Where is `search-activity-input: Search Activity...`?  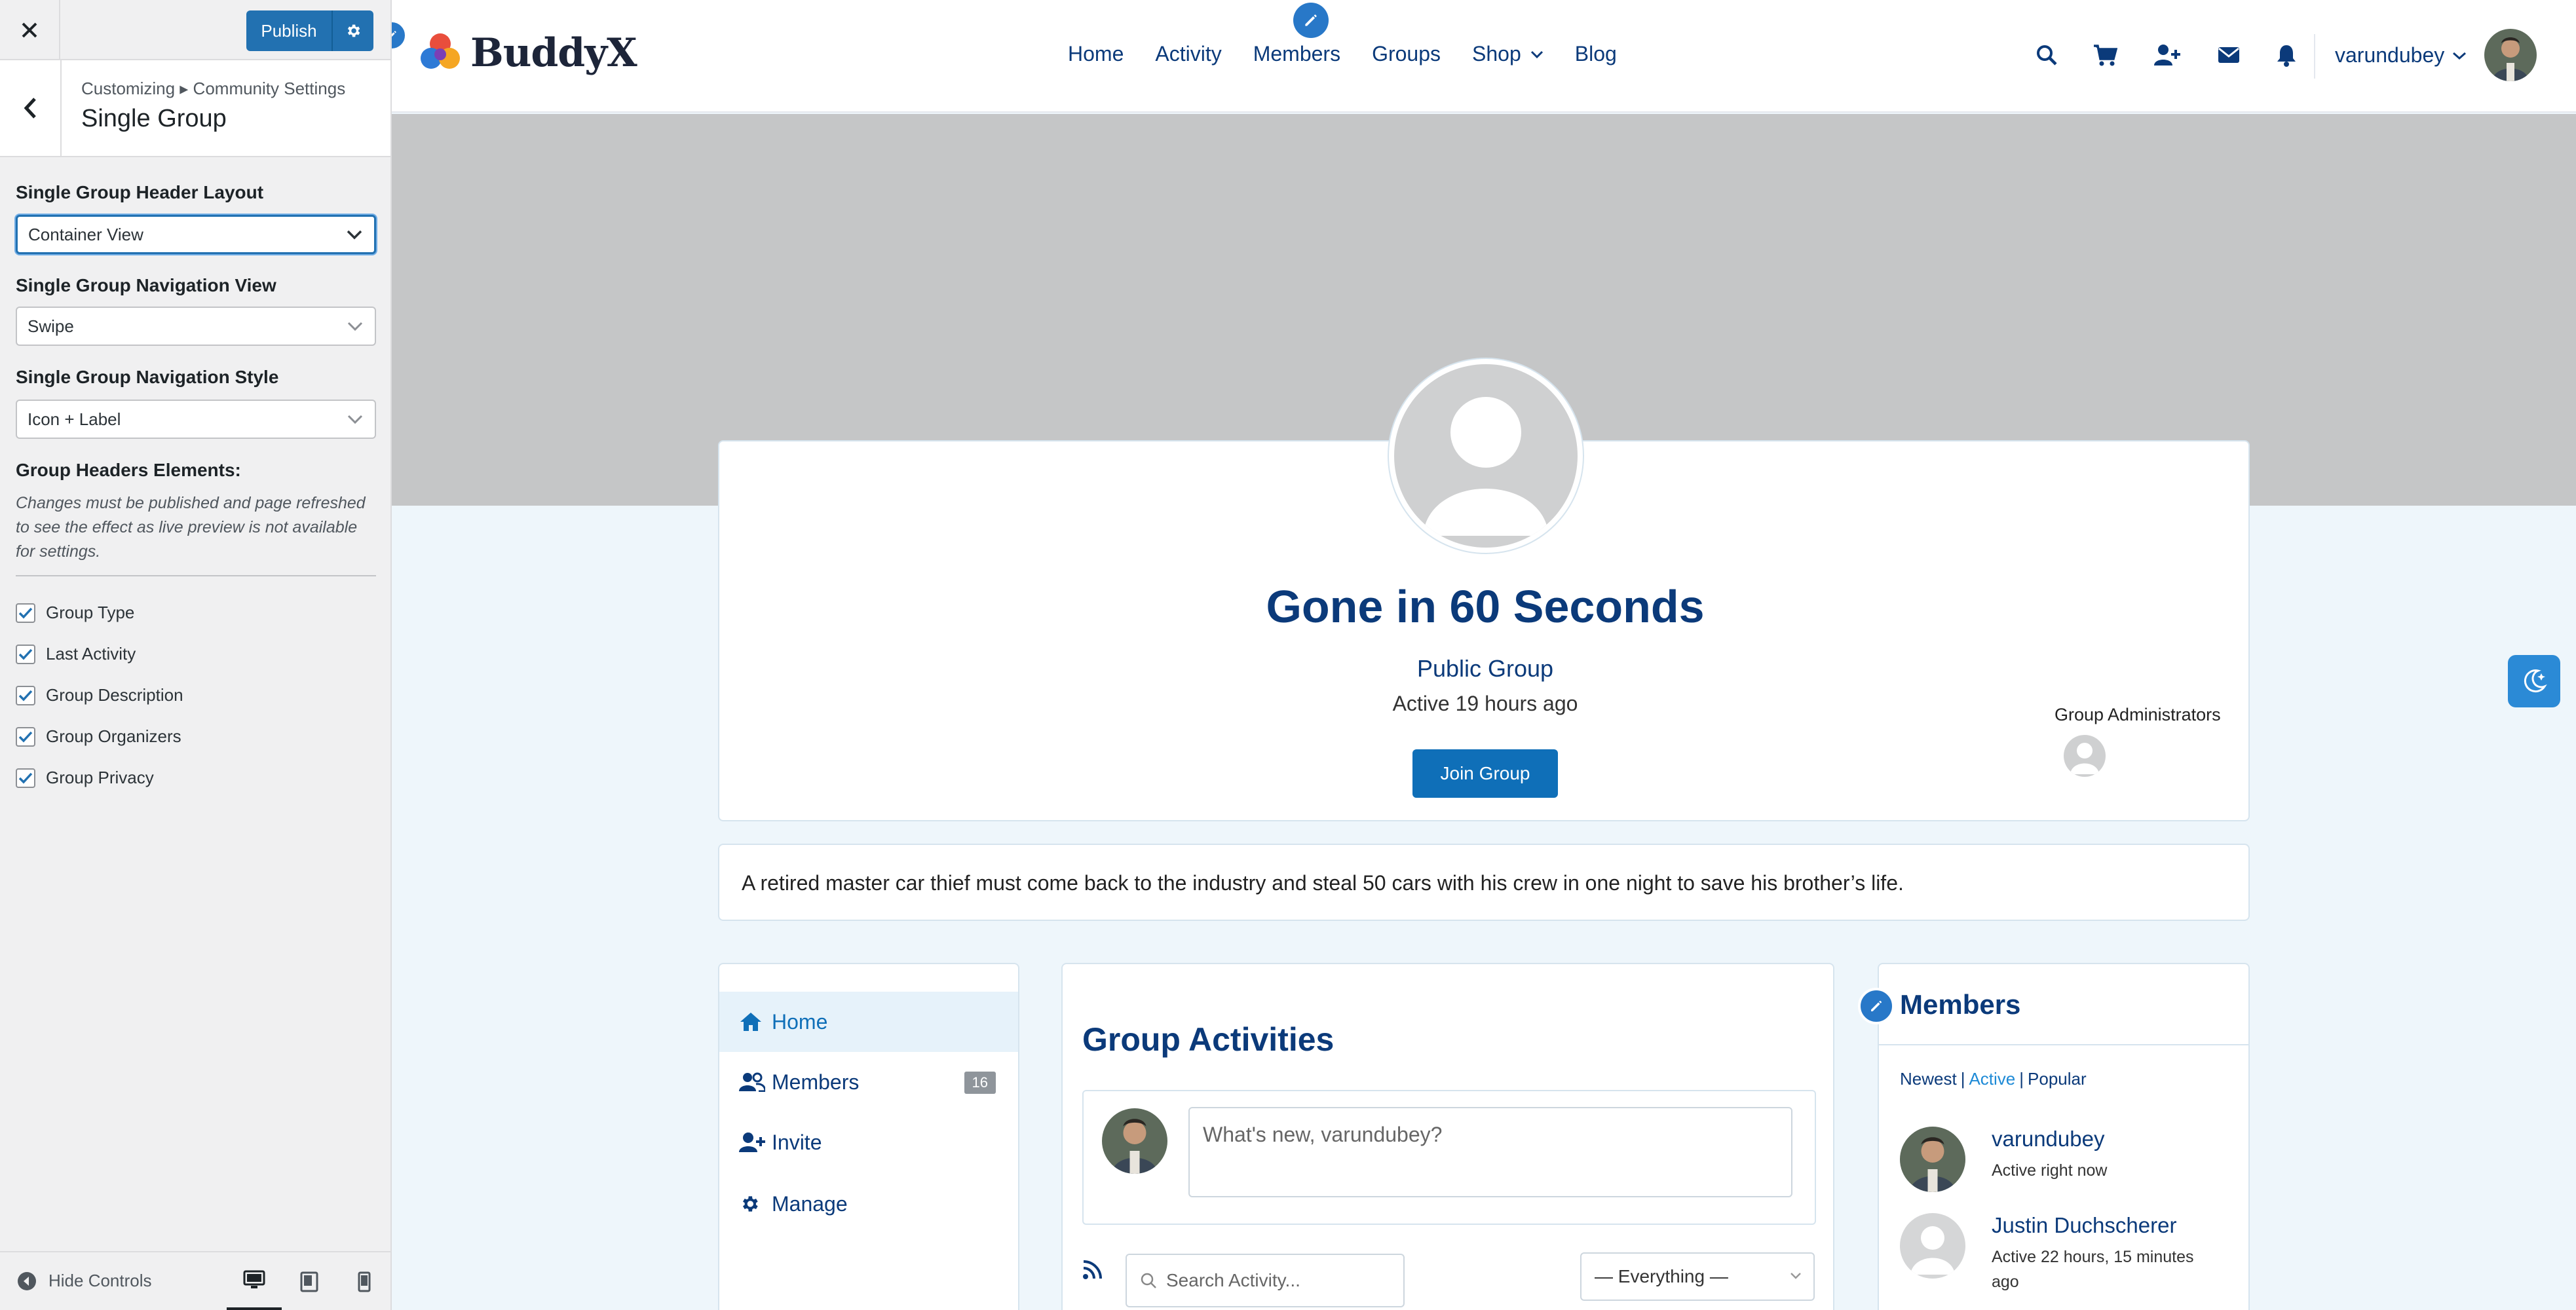 search-activity-input: Search Activity... is located at coordinates (1265, 1281).